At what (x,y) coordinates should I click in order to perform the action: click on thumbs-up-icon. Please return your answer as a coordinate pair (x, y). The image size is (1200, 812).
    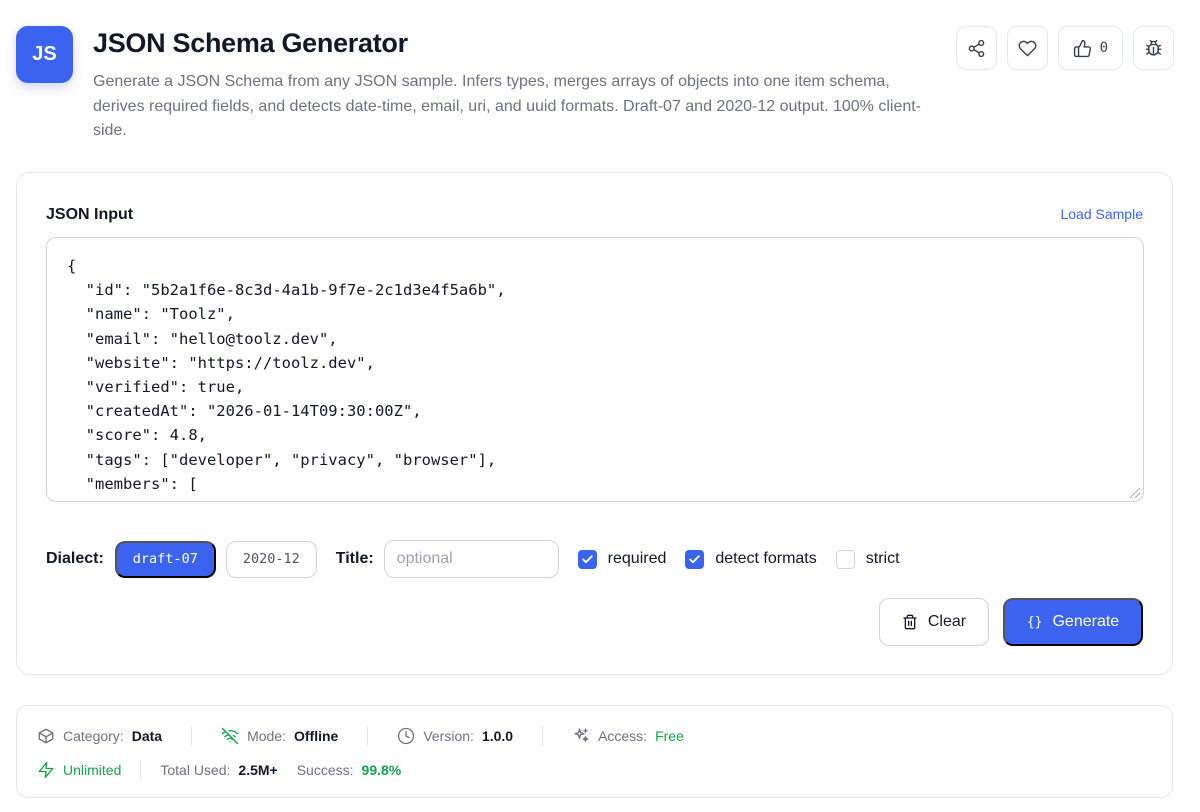
    Looking at the image, I should click on (1082, 48).